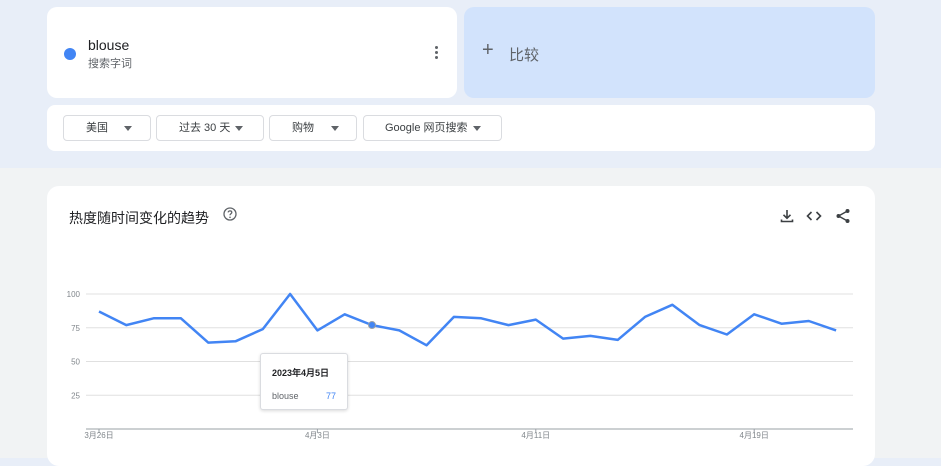 This screenshot has width=941, height=466. I want to click on time-range-filter: 过去 30 天, so click(210, 128).